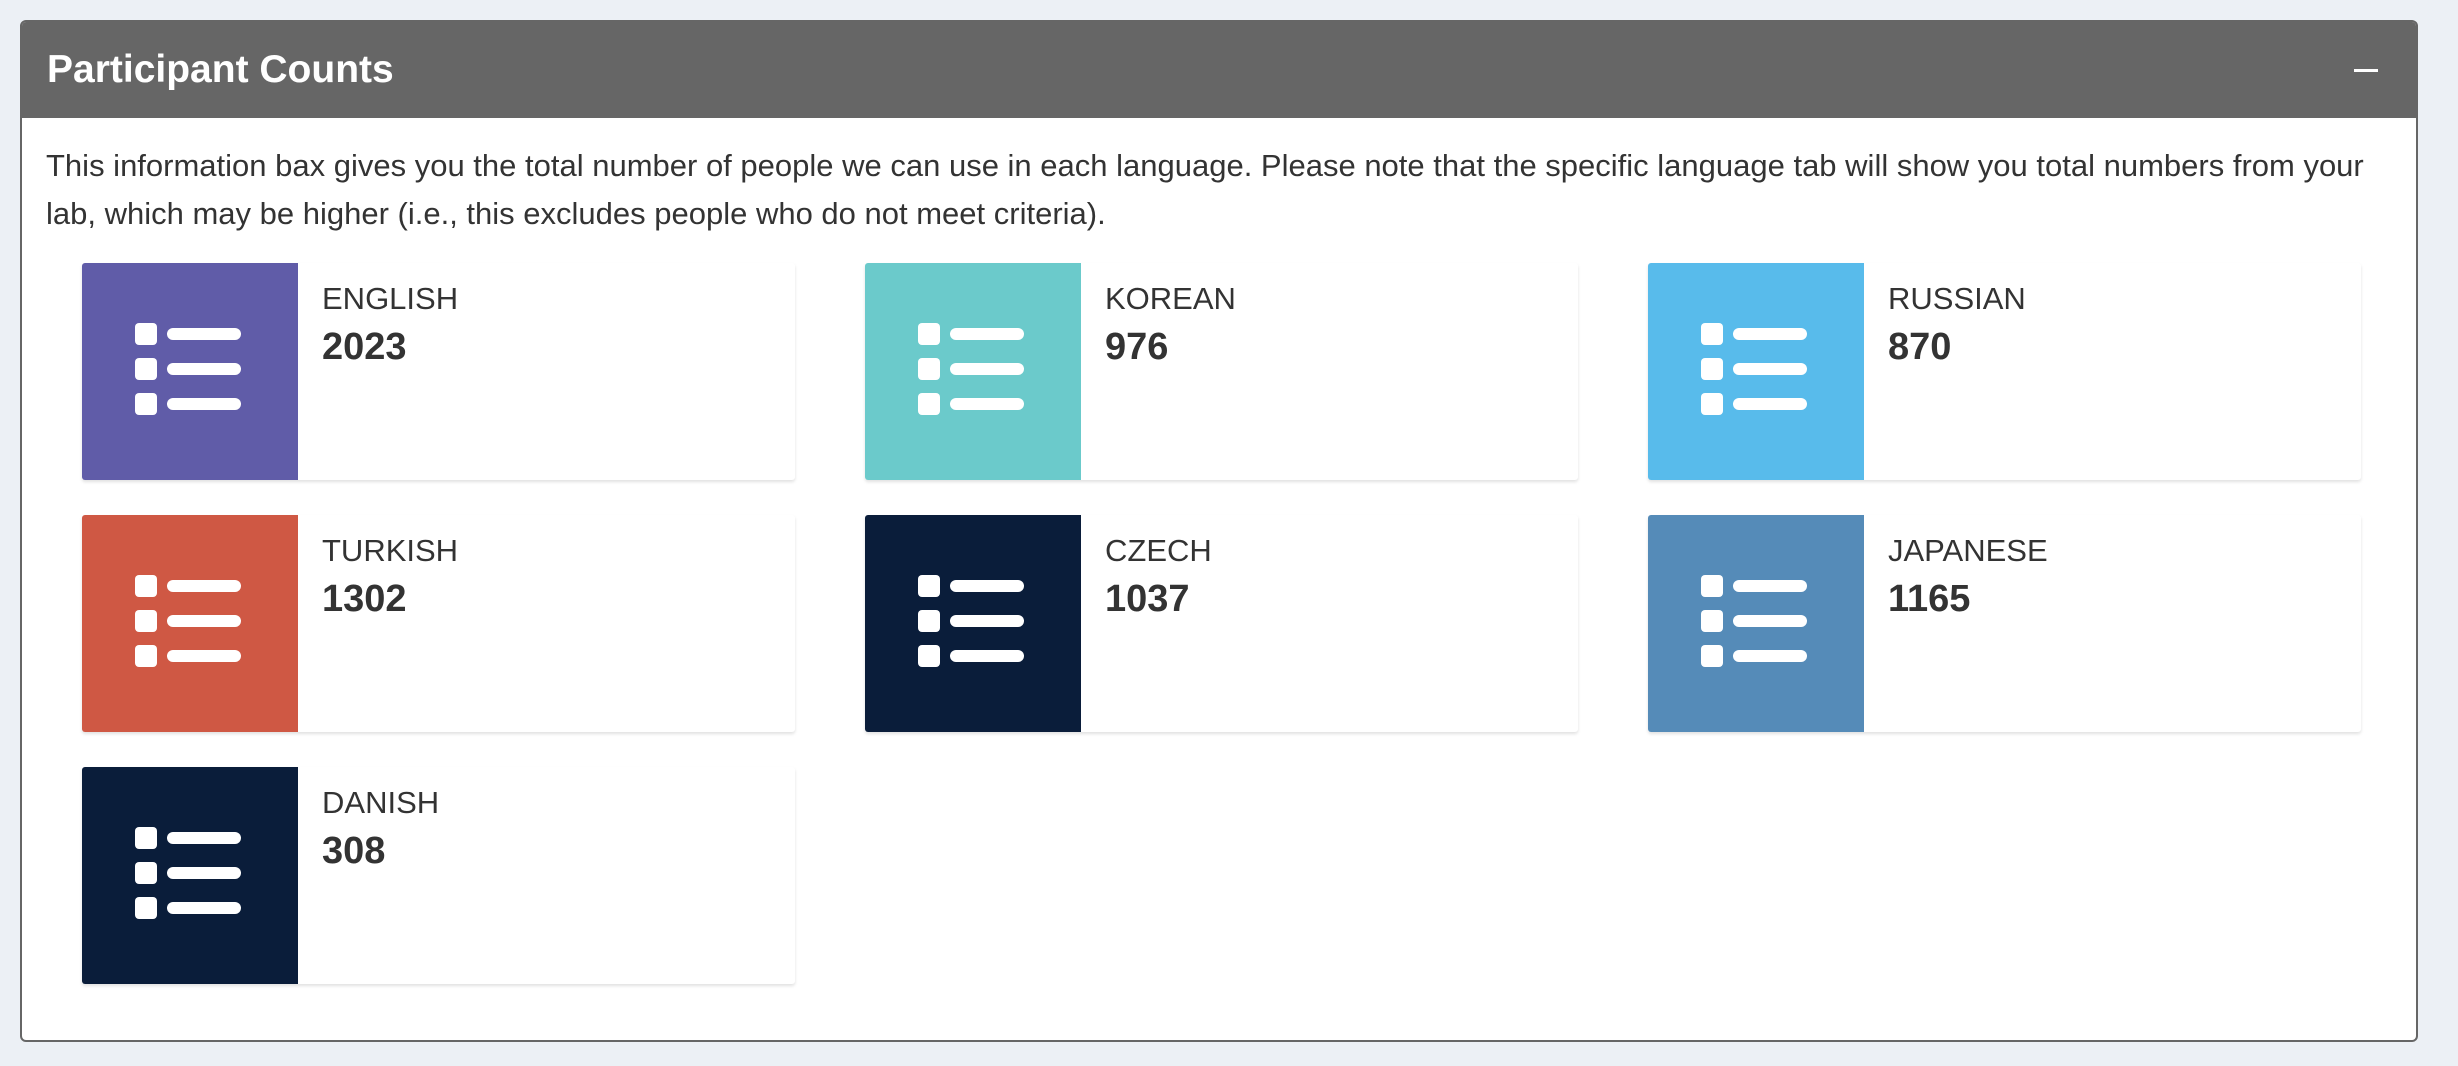 The width and height of the screenshot is (2458, 1066). What do you see at coordinates (1957, 298) in the screenshot?
I see `language-label: RUSSIAN` at bounding box center [1957, 298].